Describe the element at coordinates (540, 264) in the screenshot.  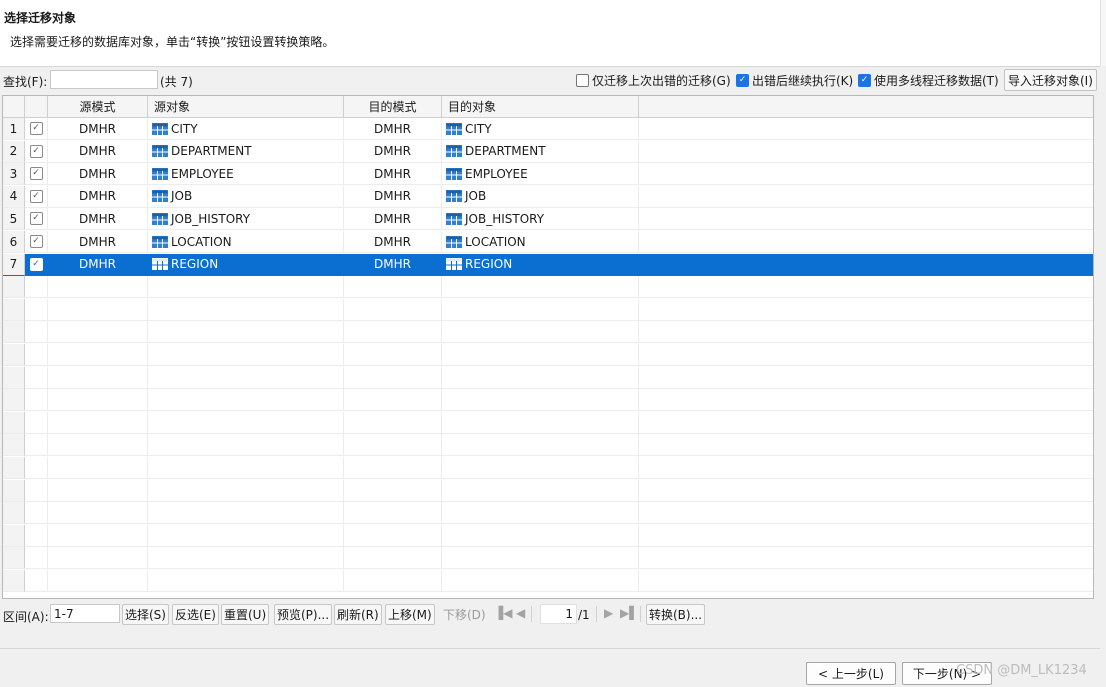
I see `target-object-cell: REGION` at that location.